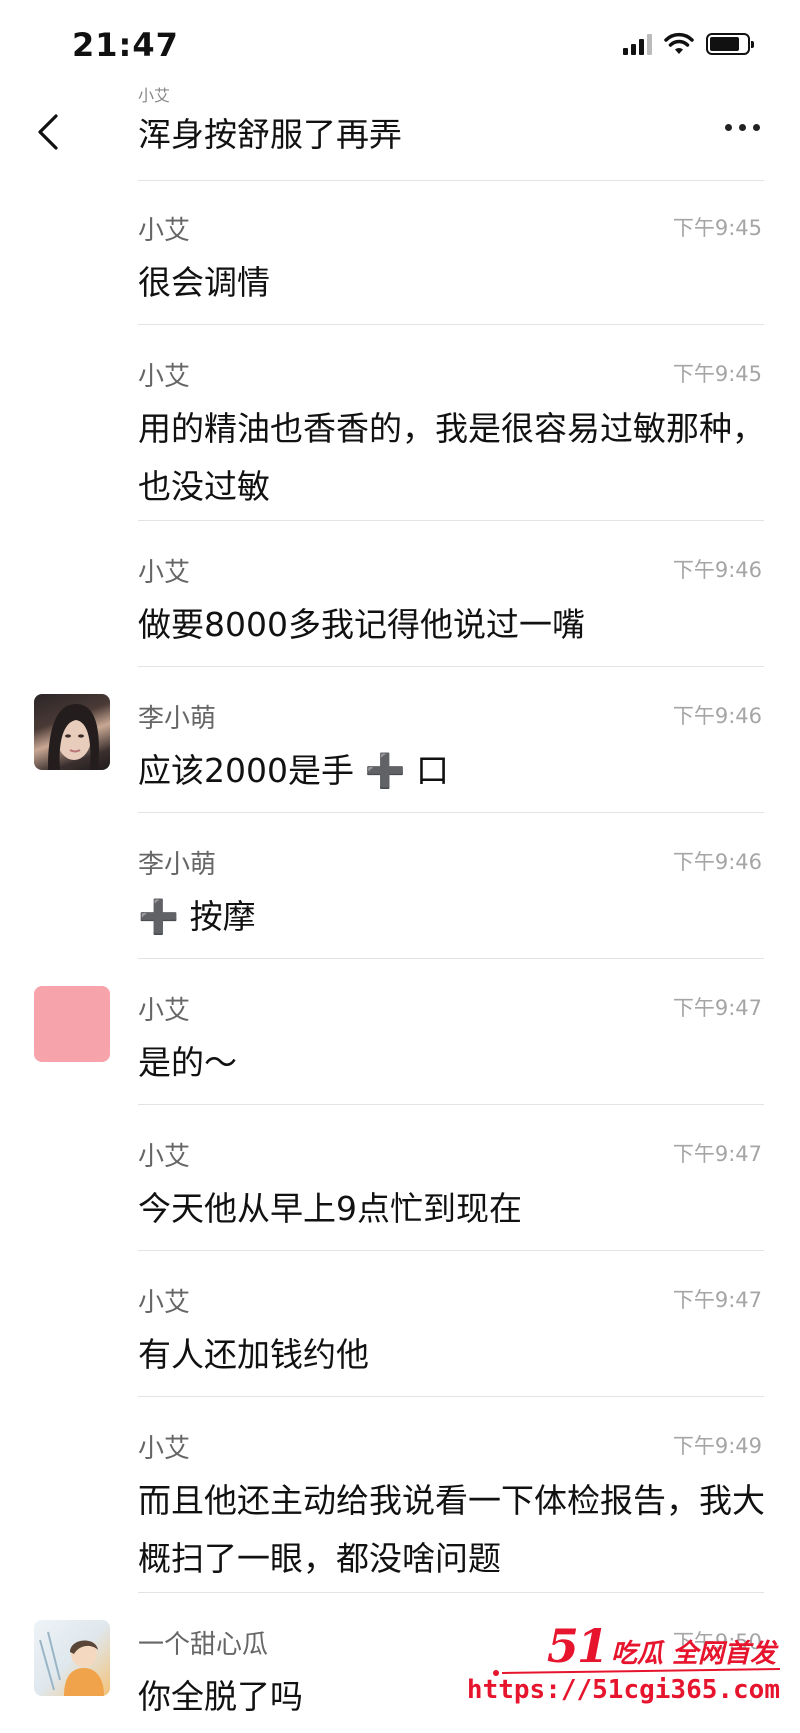  I want to click on chat-header: 小艾 浑身按舒服了再弄, so click(400, 130).